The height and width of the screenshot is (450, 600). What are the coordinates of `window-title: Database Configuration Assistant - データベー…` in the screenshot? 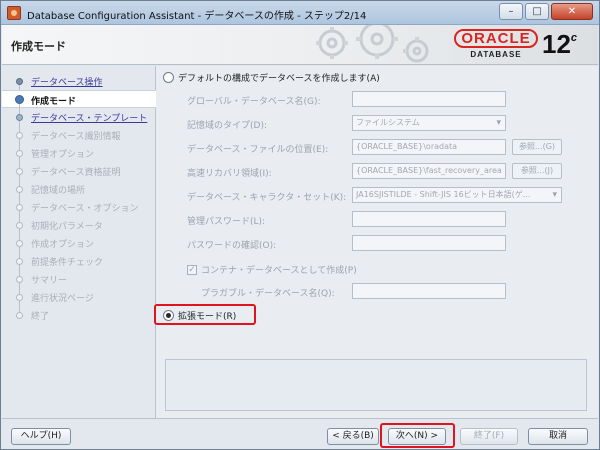 It's located at (197, 16).